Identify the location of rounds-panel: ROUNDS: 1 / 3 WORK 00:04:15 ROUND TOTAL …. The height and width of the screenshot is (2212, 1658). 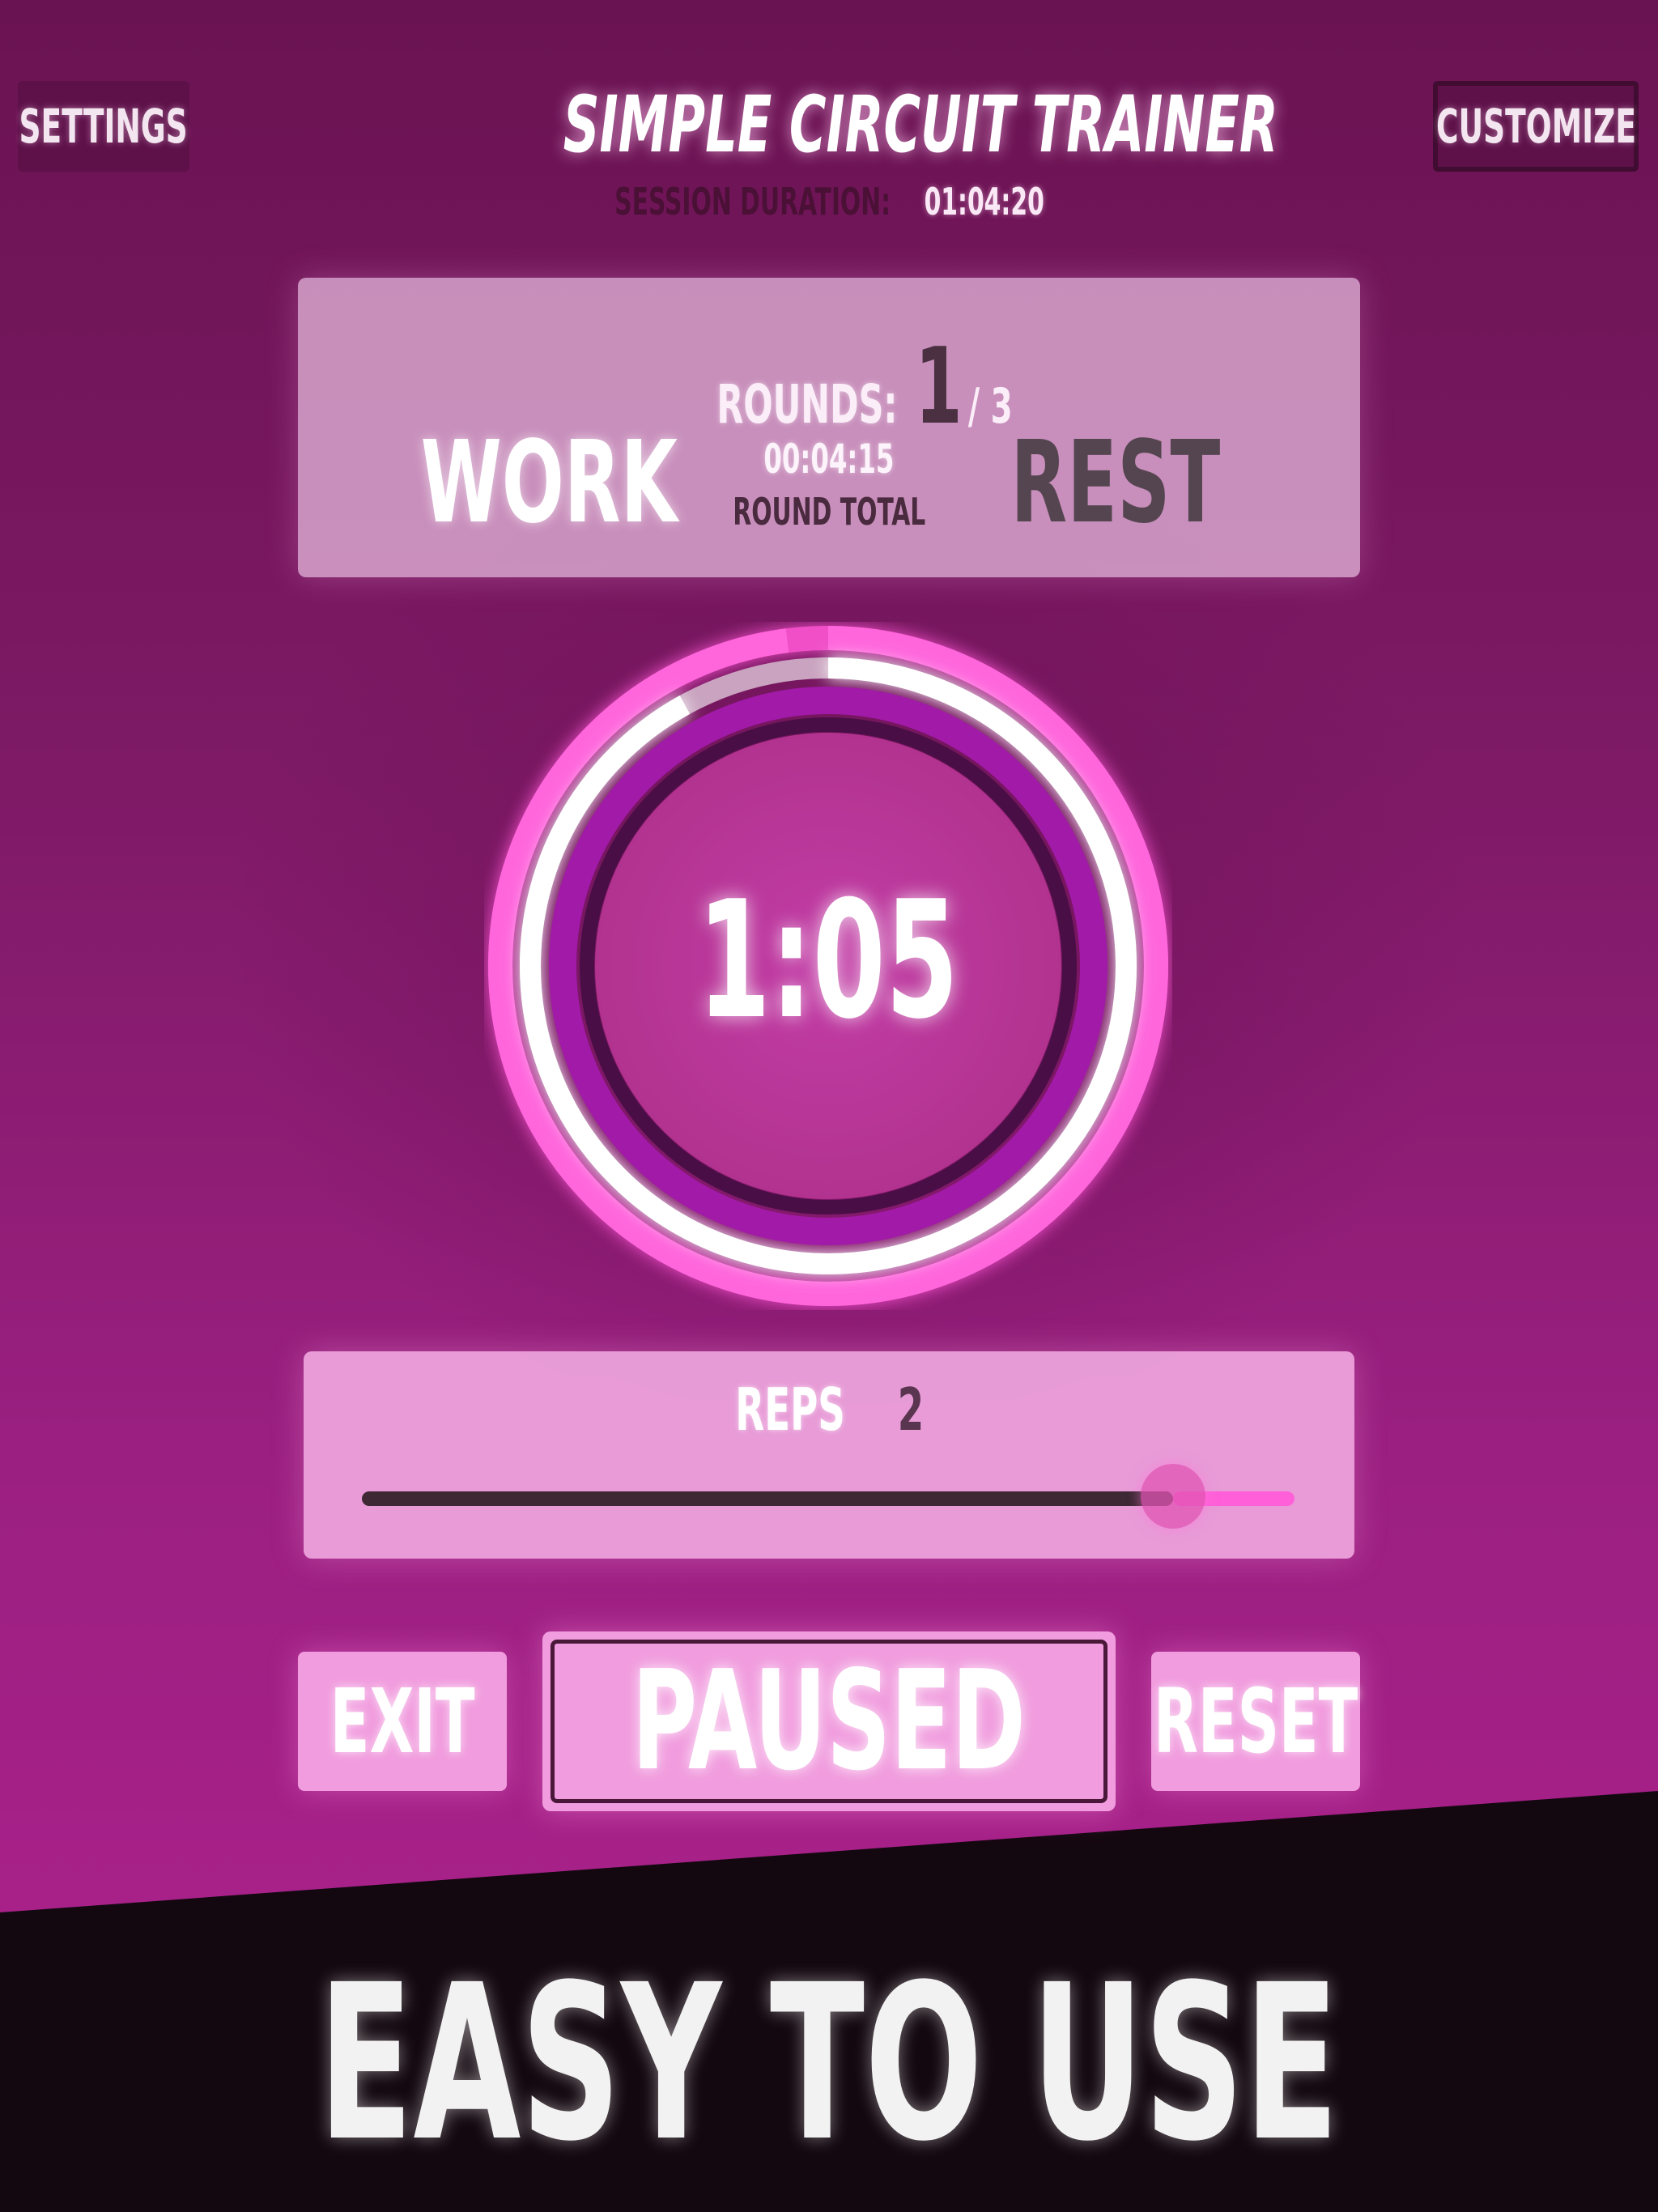
(829, 428).